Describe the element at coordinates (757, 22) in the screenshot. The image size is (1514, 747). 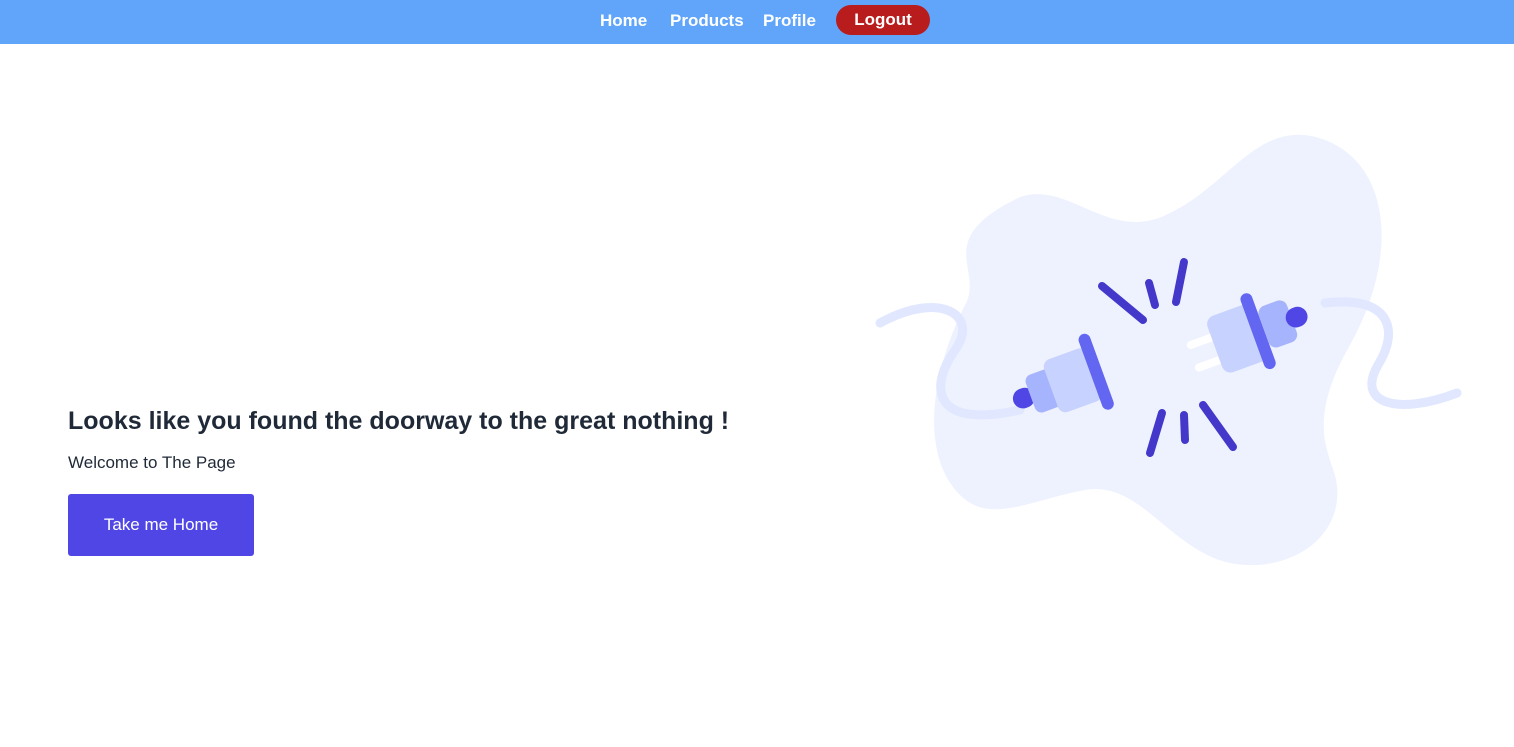
I see `top-navbar: Home Products Profile Logout` at that location.